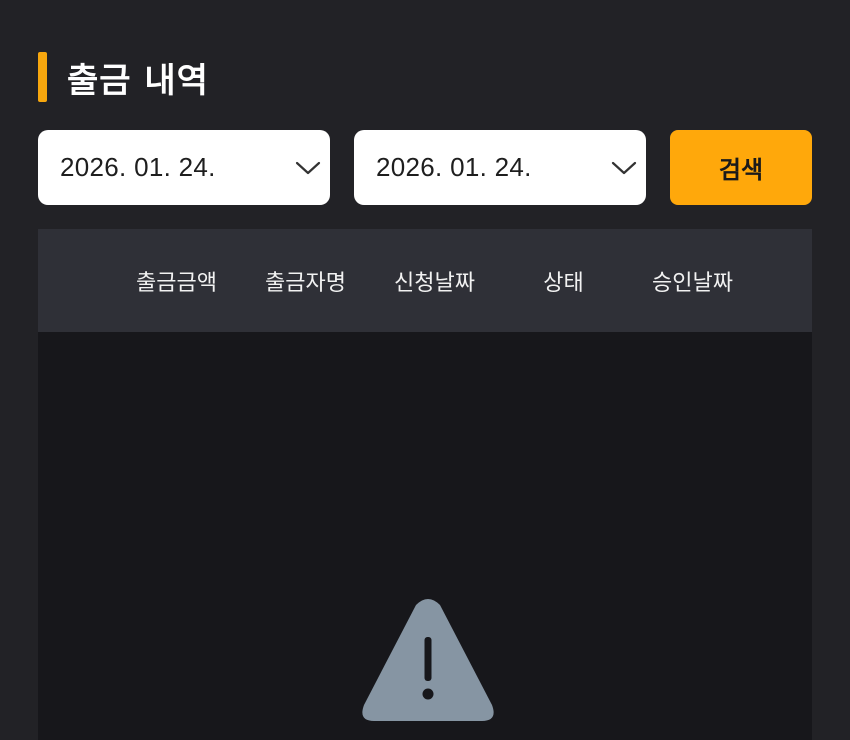 This screenshot has width=850, height=740. I want to click on warning-triangle-icon, so click(428, 660).